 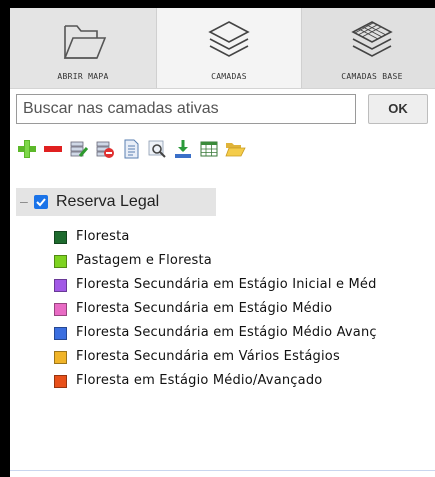 What do you see at coordinates (222, 470) in the screenshot?
I see `divider` at bounding box center [222, 470].